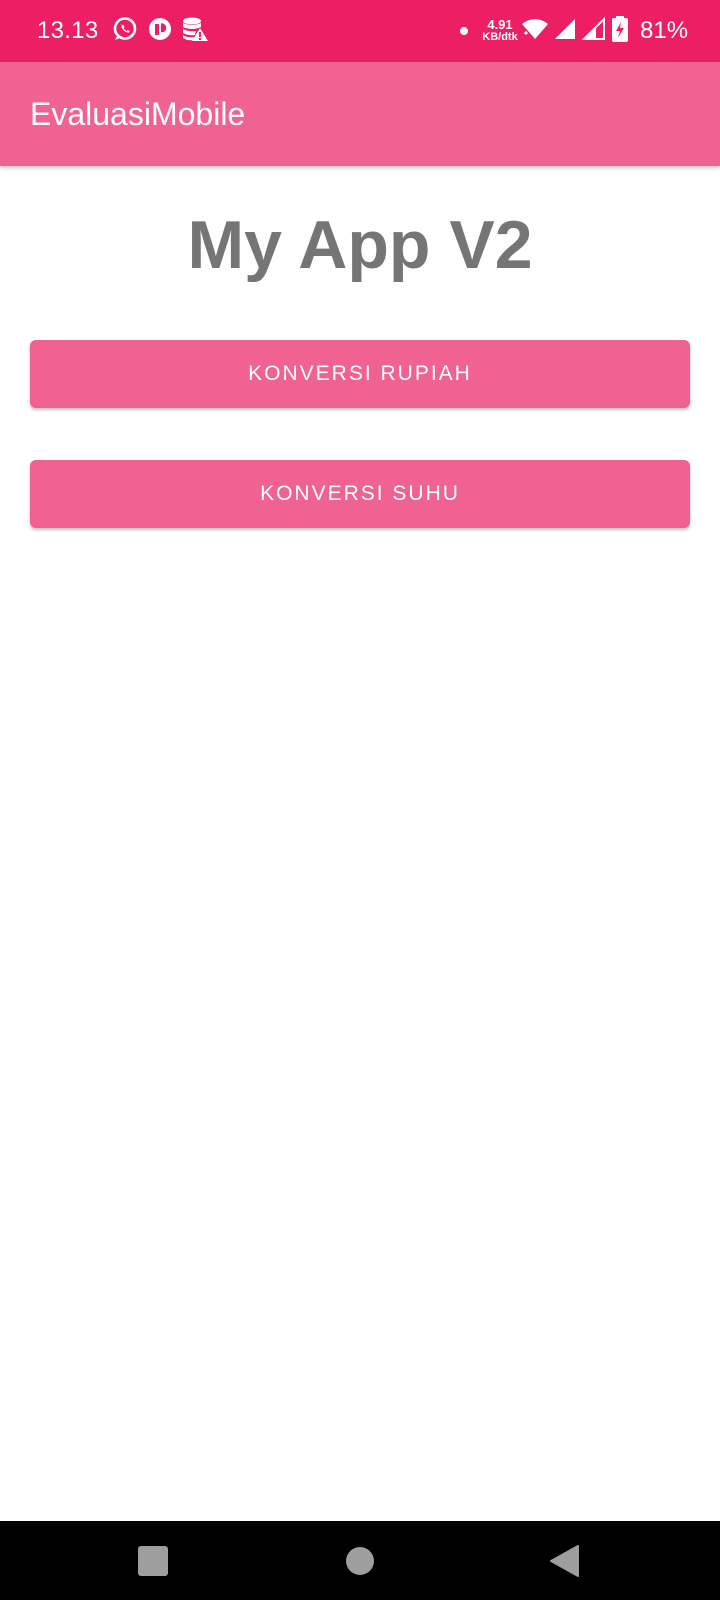  Describe the element at coordinates (360, 245) in the screenshot. I see `page-heading: My App V2` at that location.